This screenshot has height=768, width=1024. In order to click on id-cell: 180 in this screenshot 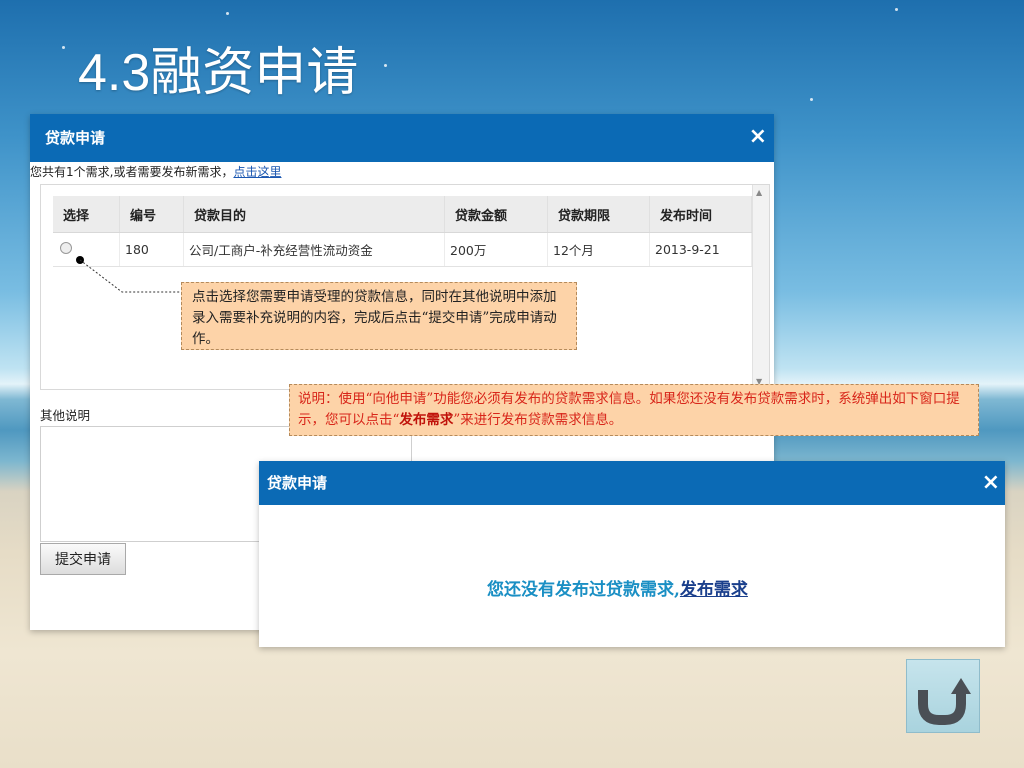, I will do `click(151, 249)`.